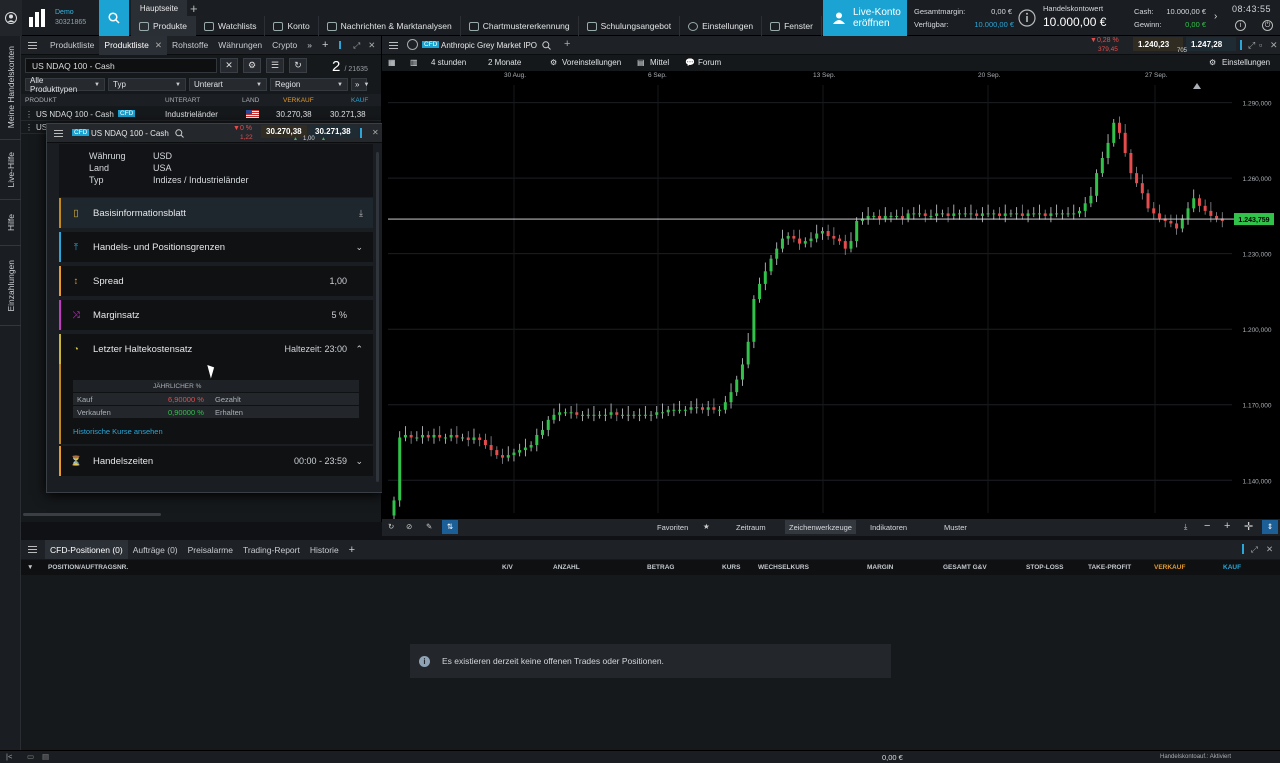 This screenshot has height=763, width=1280. I want to click on col-betrag: BETRAG, so click(660, 567).